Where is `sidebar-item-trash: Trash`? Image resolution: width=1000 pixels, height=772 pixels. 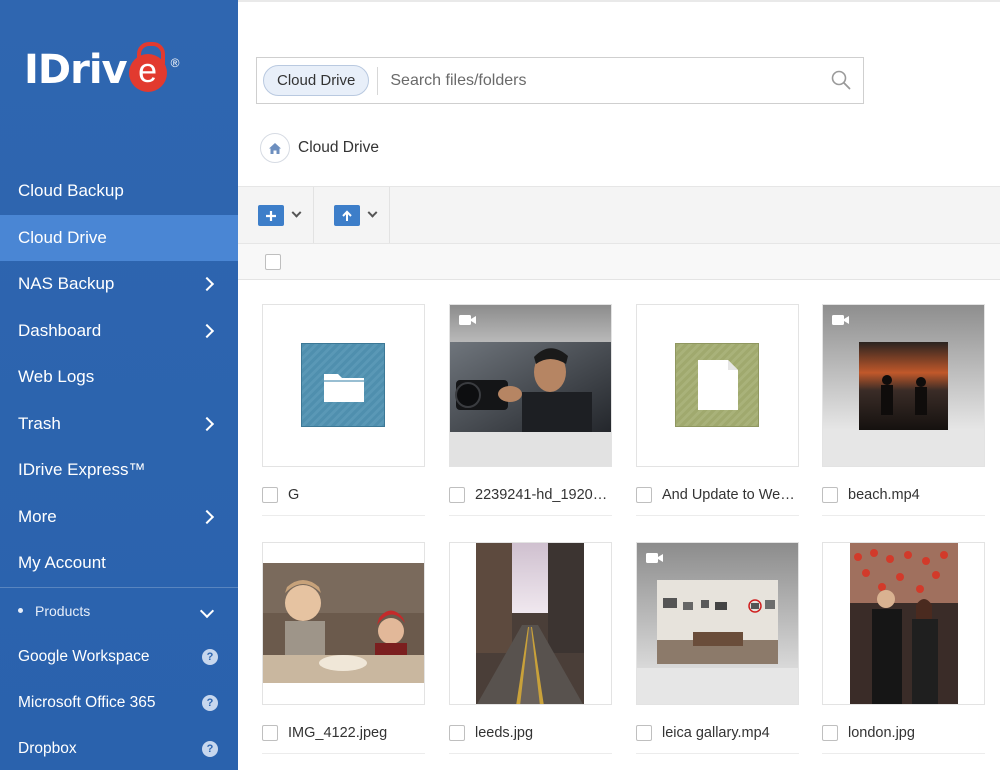
sidebar-item-trash: Trash is located at coordinates (119, 424).